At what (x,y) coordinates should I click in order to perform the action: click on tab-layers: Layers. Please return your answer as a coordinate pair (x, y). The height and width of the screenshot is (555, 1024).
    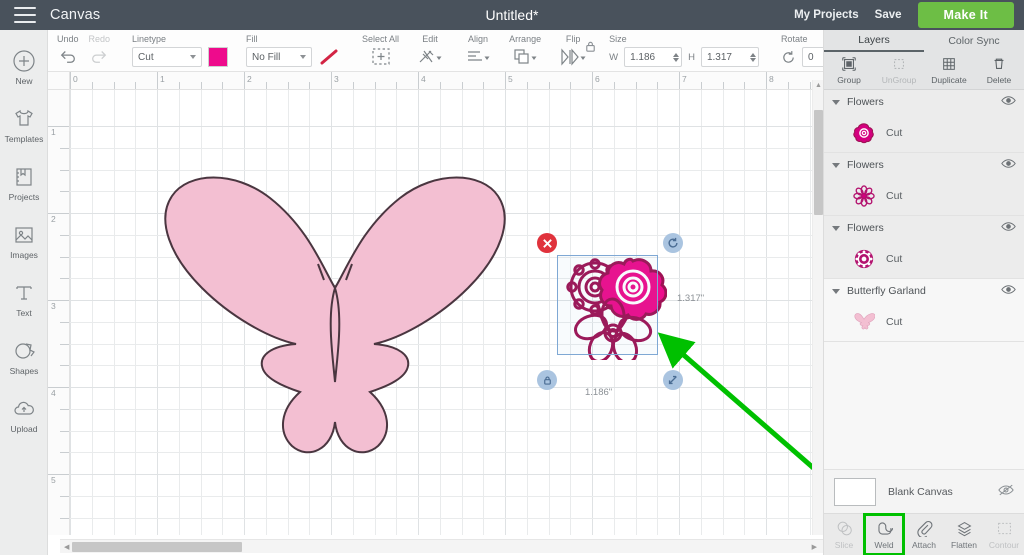
    Looking at the image, I should click on (874, 41).